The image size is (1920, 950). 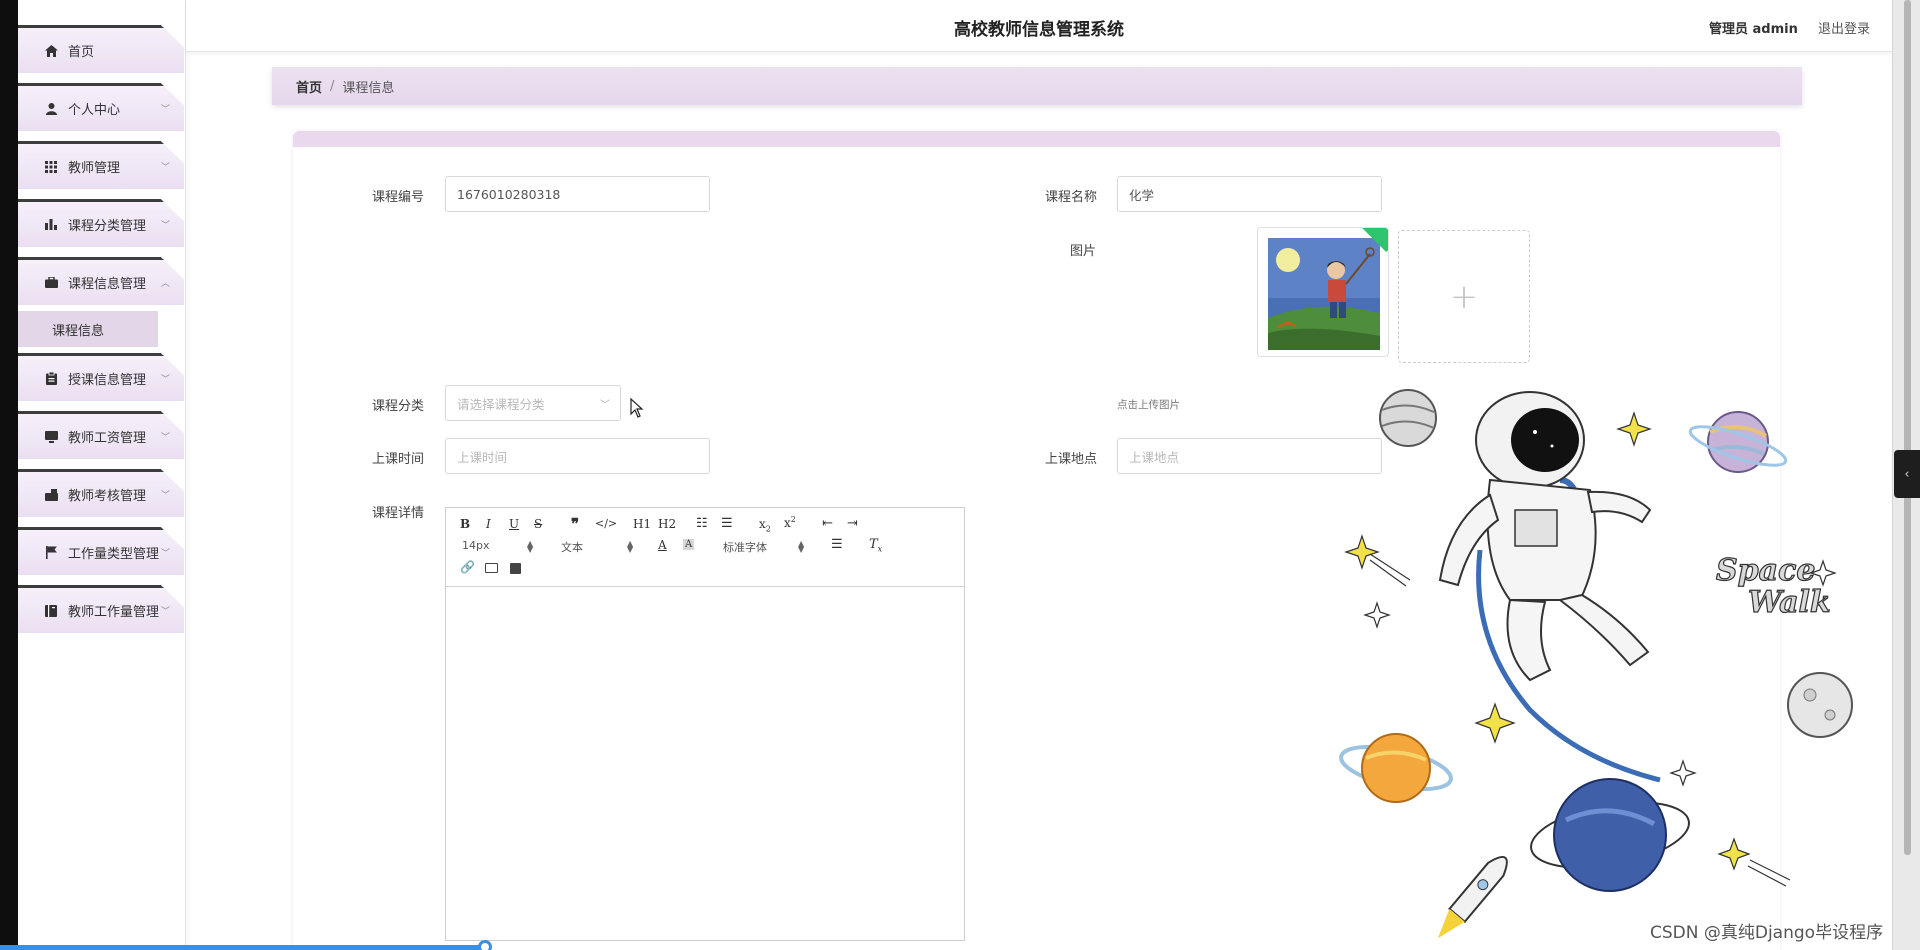 I want to click on link-icon: 🔗, so click(x=467, y=567).